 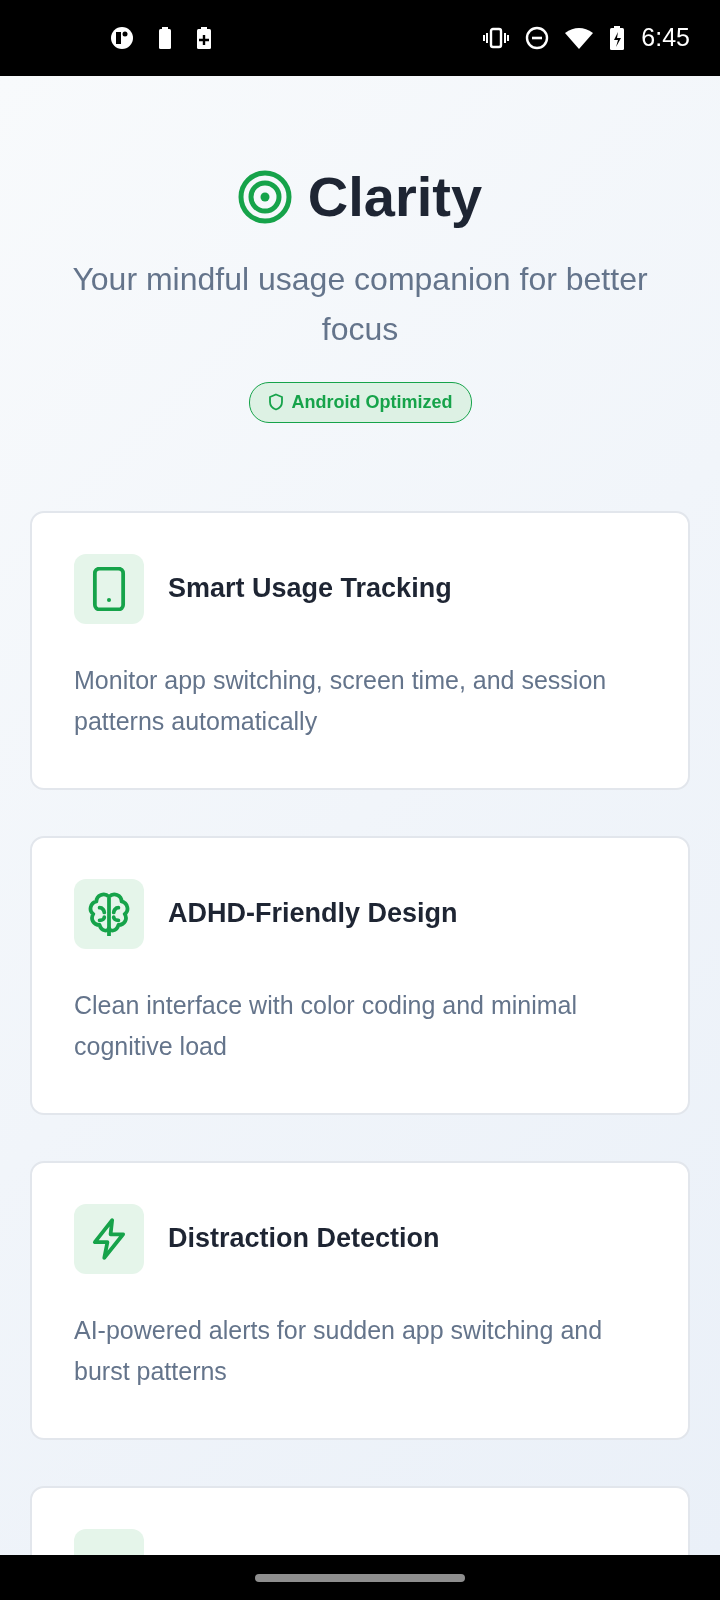 What do you see at coordinates (326, 1025) in the screenshot?
I see `feature-description: Clean interface with color coding and minimal cognitive load` at bounding box center [326, 1025].